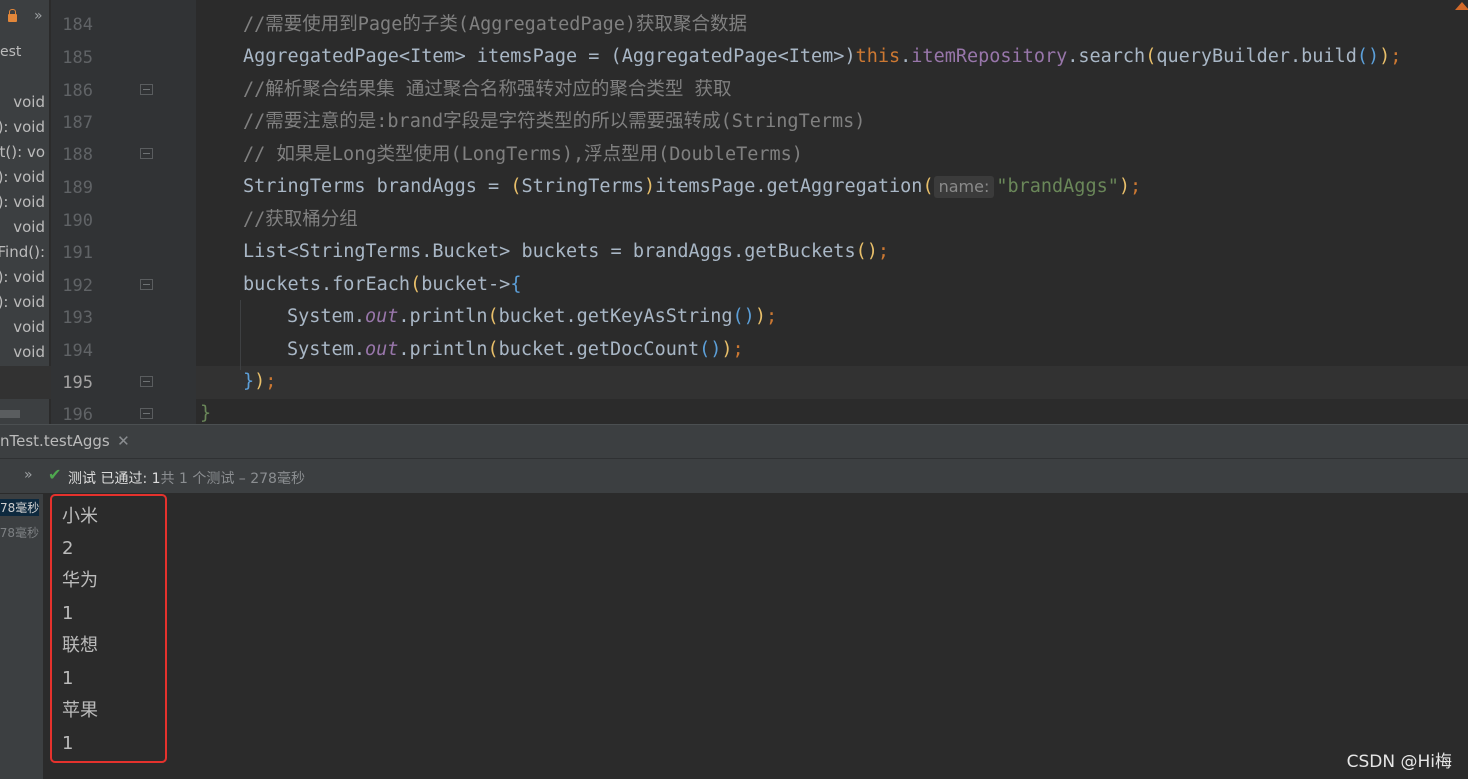  I want to click on tab-run-config: nTest.testAggs ✕, so click(68, 442).